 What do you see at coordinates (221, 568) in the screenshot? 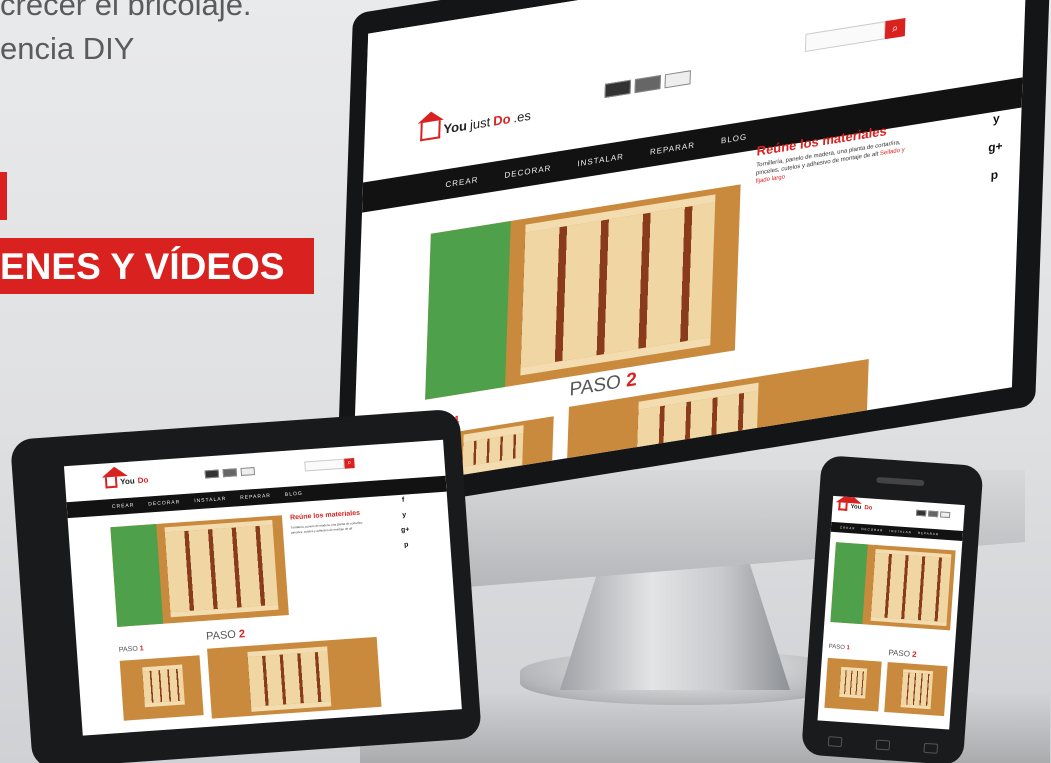
I see `tablet-pallet-photo` at bounding box center [221, 568].